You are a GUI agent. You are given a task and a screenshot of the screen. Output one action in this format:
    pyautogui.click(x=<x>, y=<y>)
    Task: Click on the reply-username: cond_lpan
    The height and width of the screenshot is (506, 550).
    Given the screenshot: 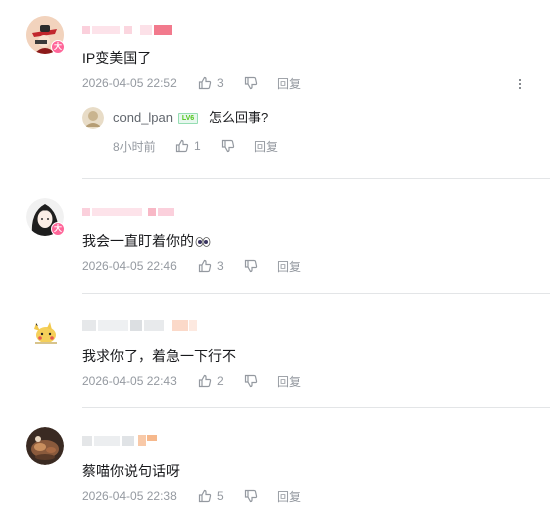 What is the action you would take?
    pyautogui.click(x=143, y=118)
    